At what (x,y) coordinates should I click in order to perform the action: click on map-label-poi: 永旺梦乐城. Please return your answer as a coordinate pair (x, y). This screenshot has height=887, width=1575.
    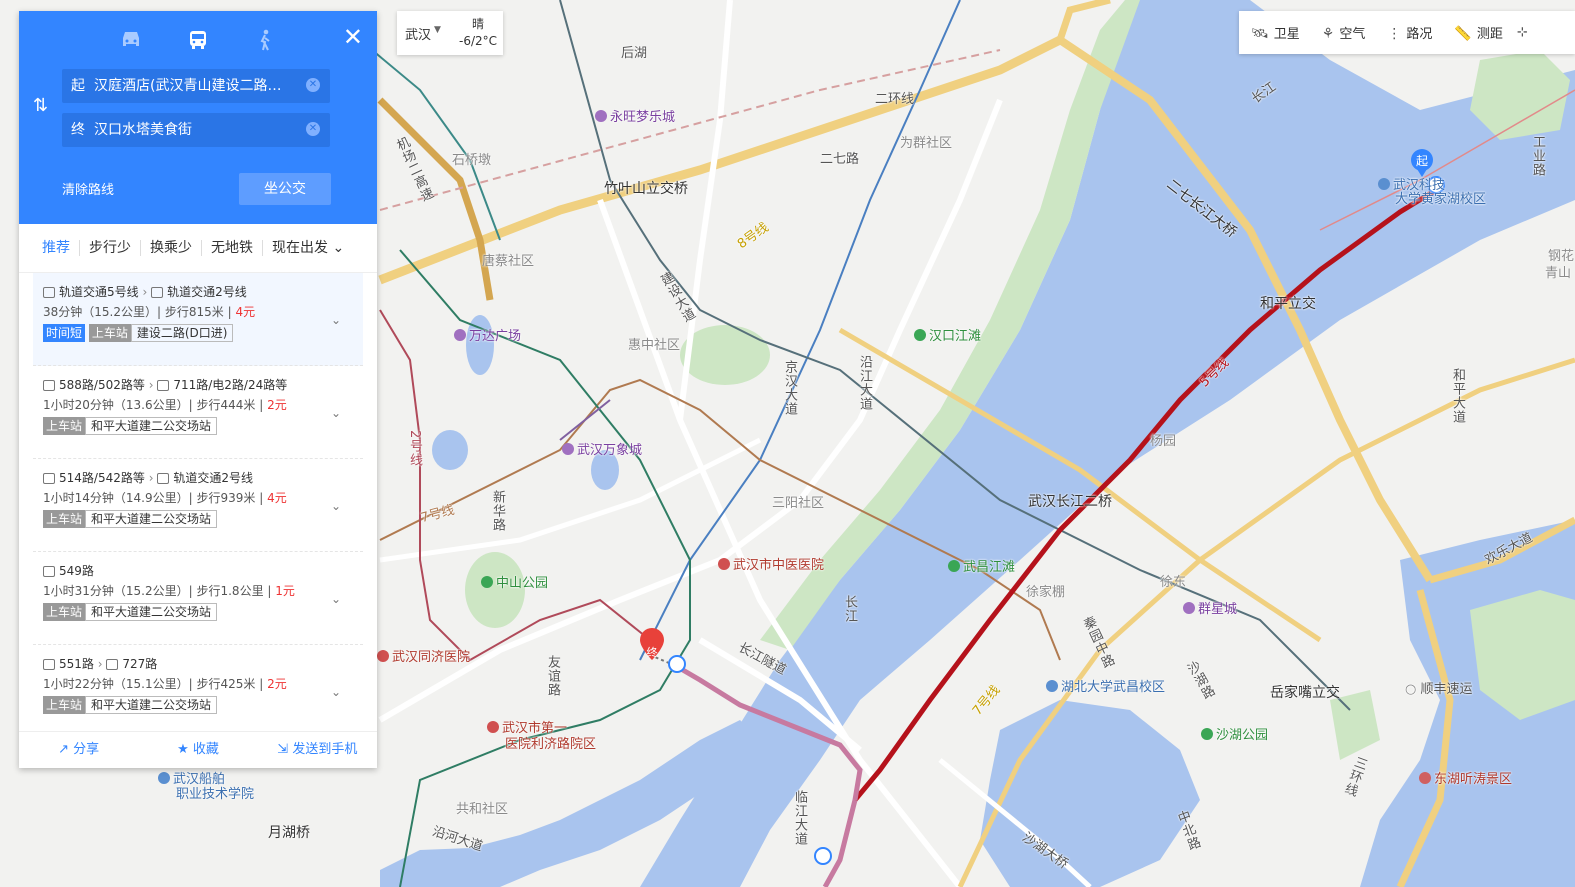
    Looking at the image, I should click on (635, 115).